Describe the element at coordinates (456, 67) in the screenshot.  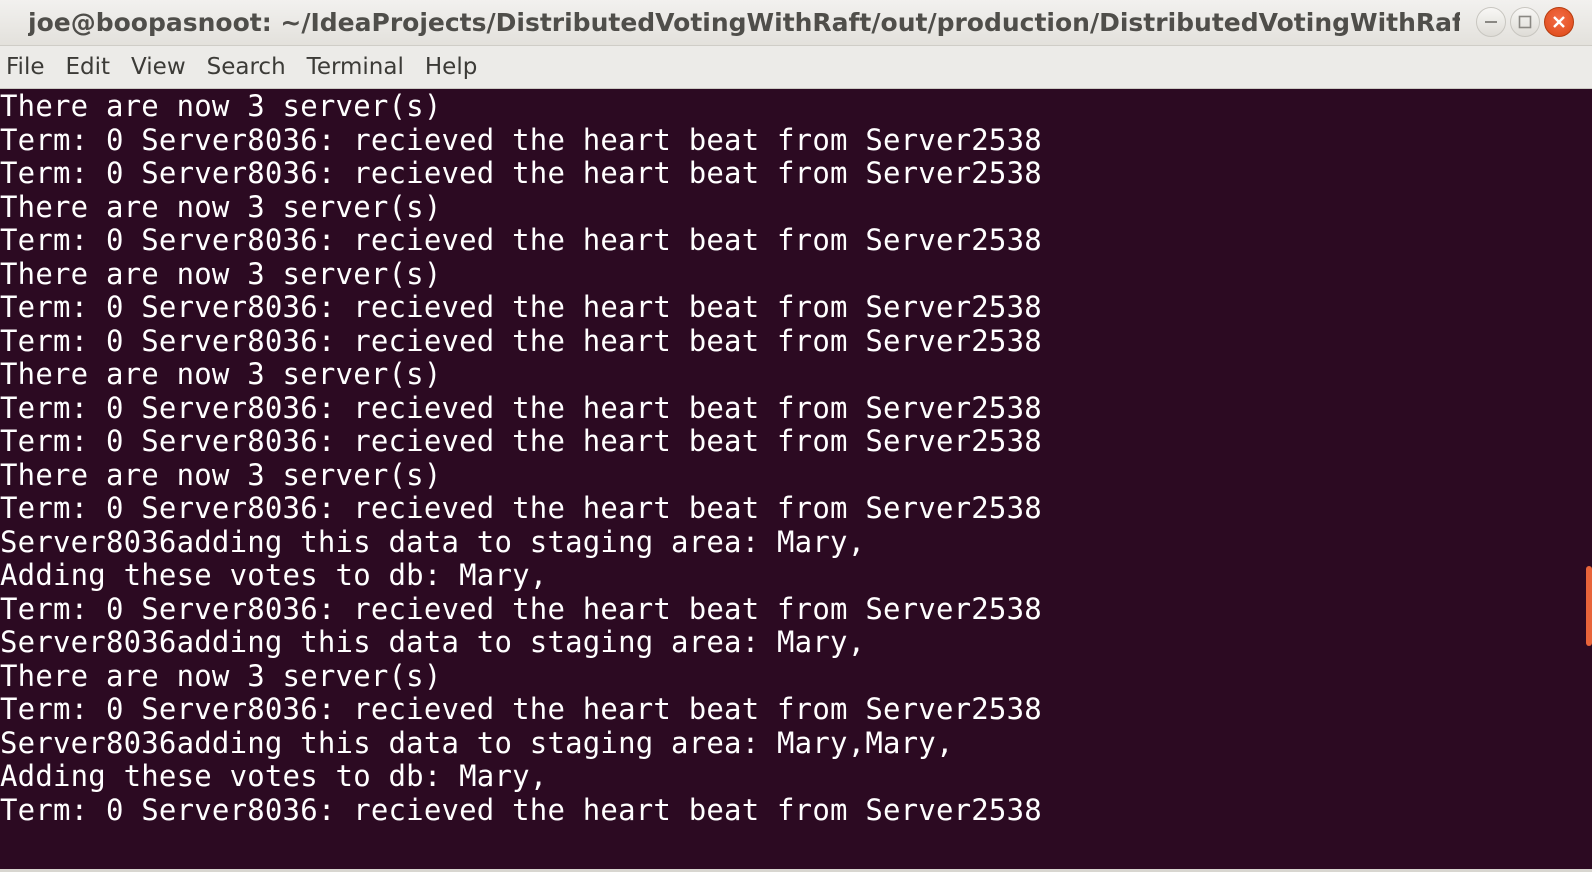
I see `menu-help: Help` at that location.